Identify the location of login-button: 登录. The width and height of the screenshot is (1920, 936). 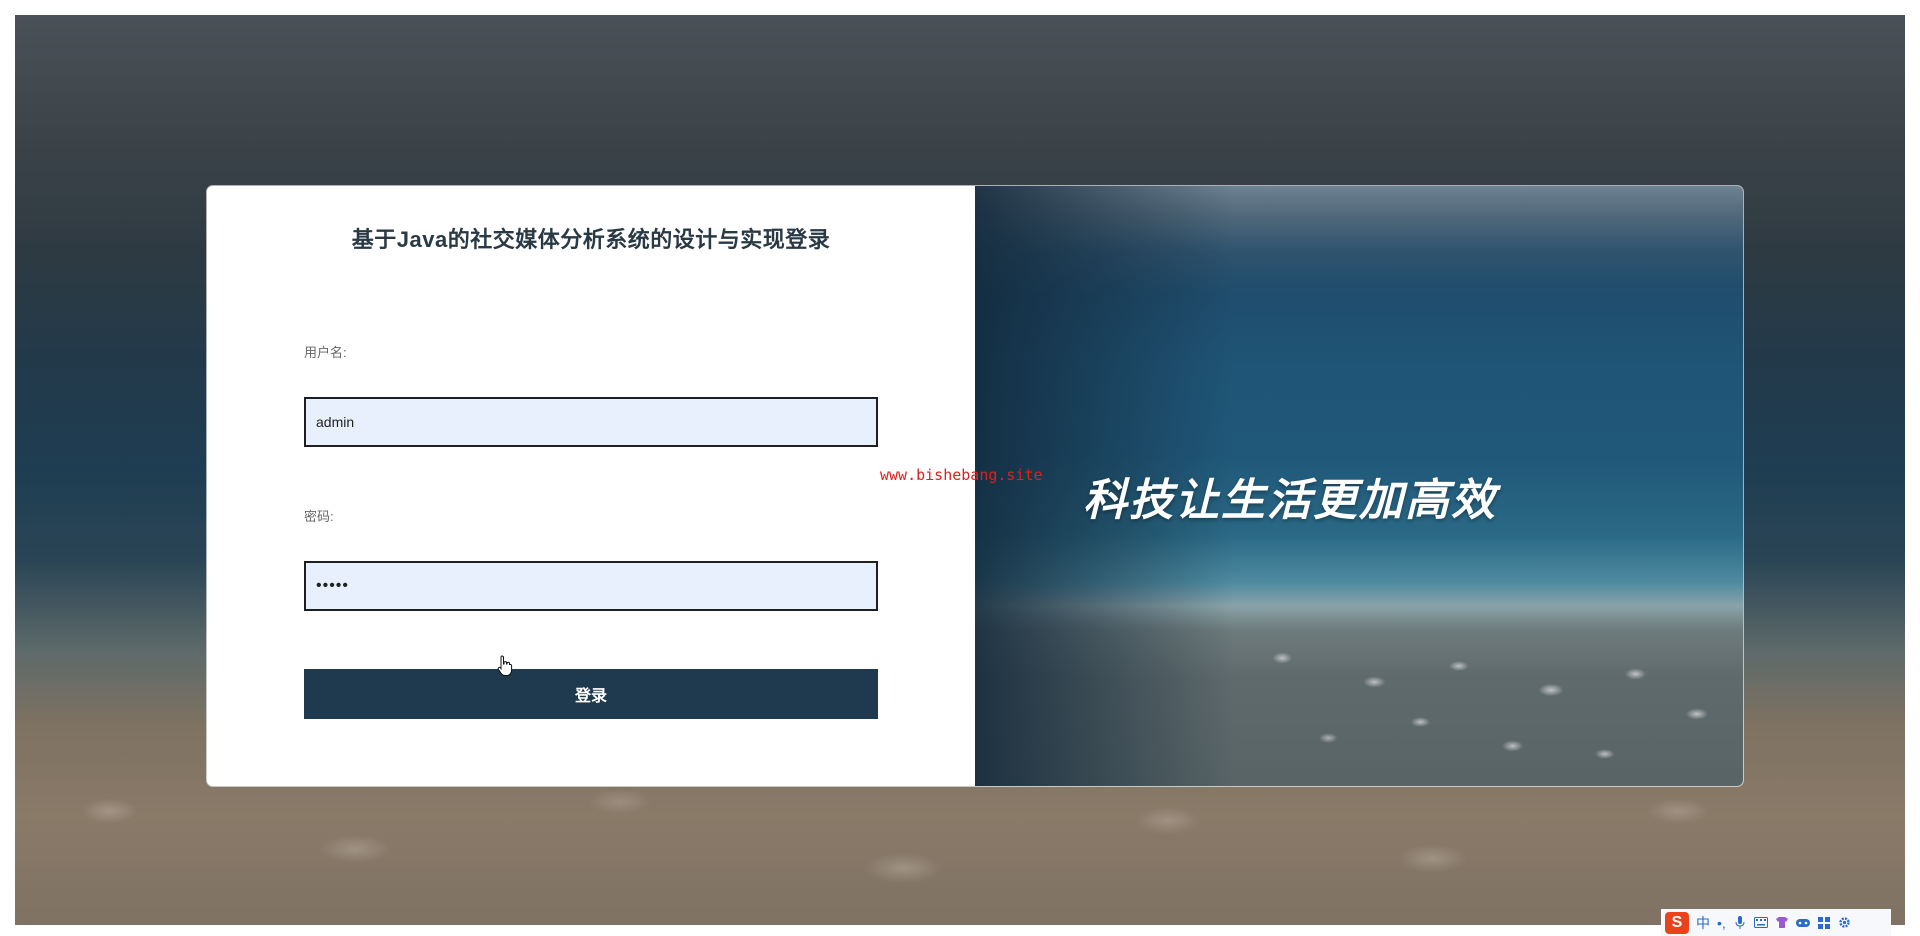
(591, 694).